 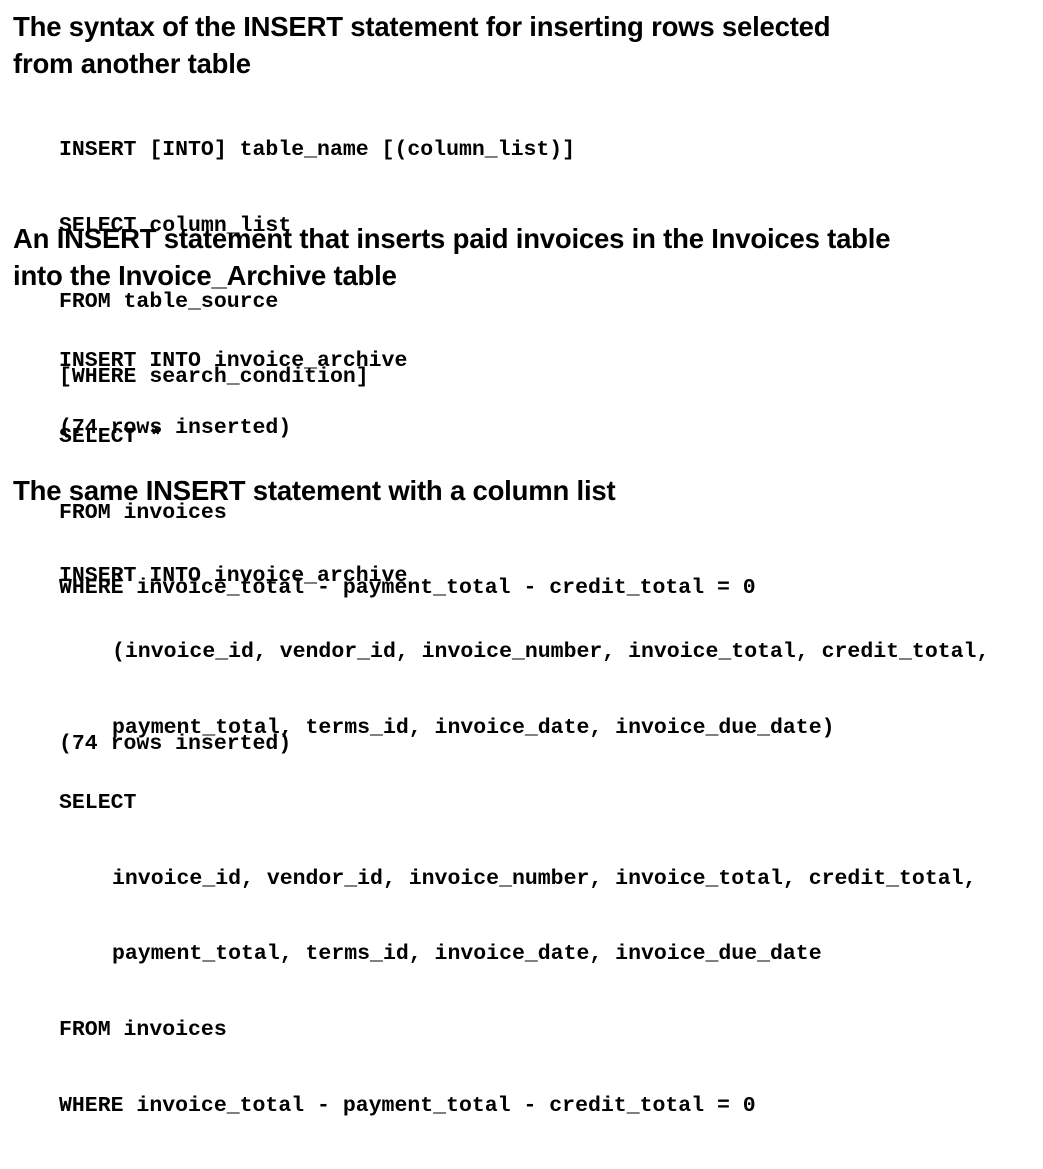 What do you see at coordinates (175, 744) in the screenshot?
I see `section-3-result: (74 rows inserted)` at bounding box center [175, 744].